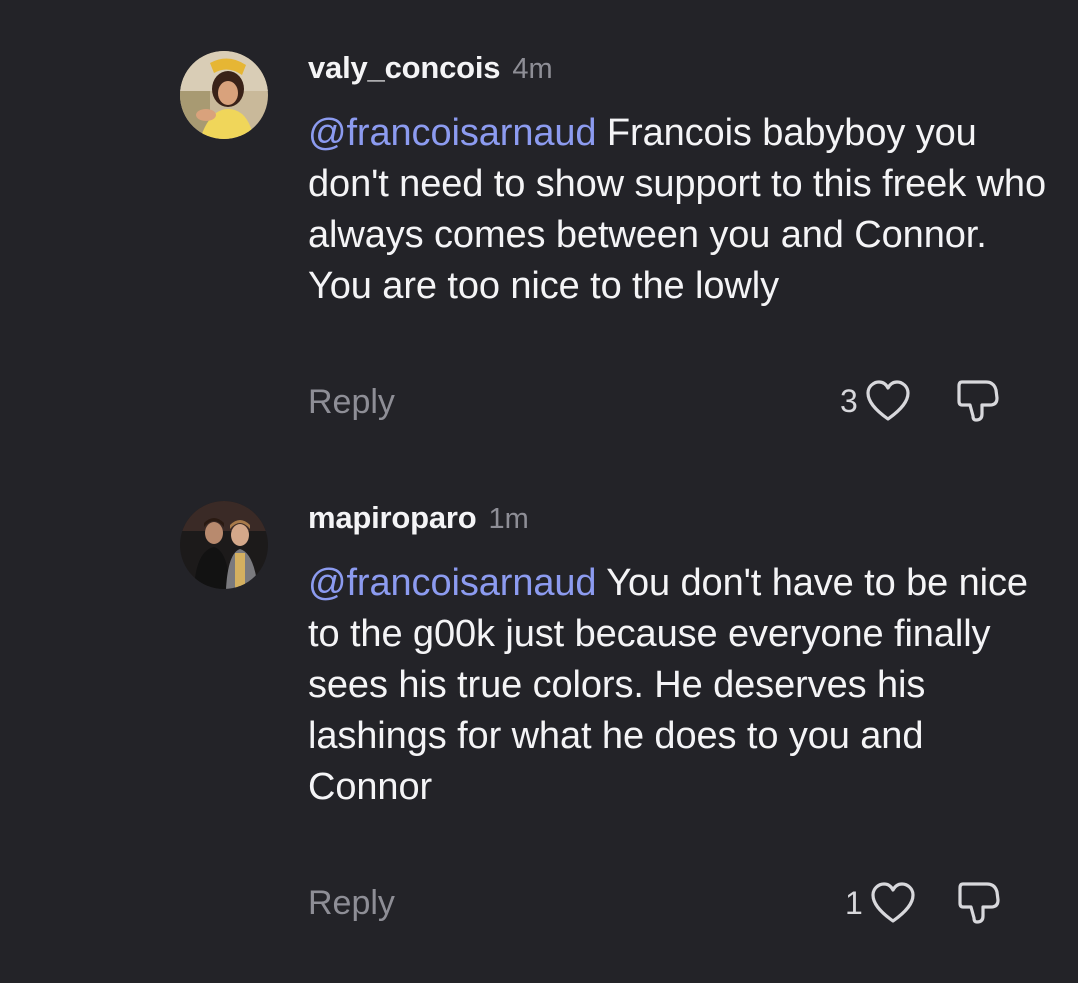 This screenshot has width=1078, height=983. Describe the element at coordinates (854, 903) in the screenshot. I see `like-count: 1` at that location.